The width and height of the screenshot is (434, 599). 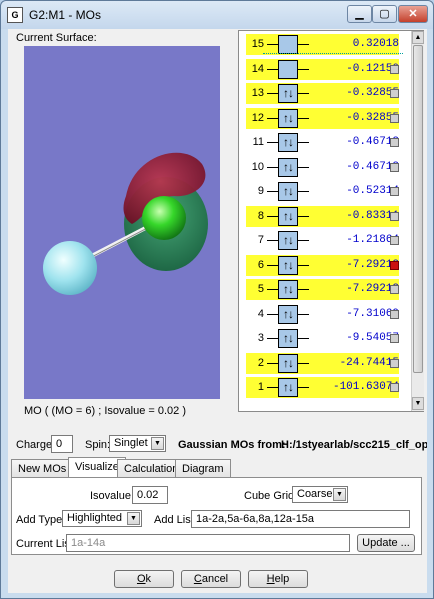 I want to click on mo-row-3: 3 ↑↓ -9.54057, so click(x=322, y=338).